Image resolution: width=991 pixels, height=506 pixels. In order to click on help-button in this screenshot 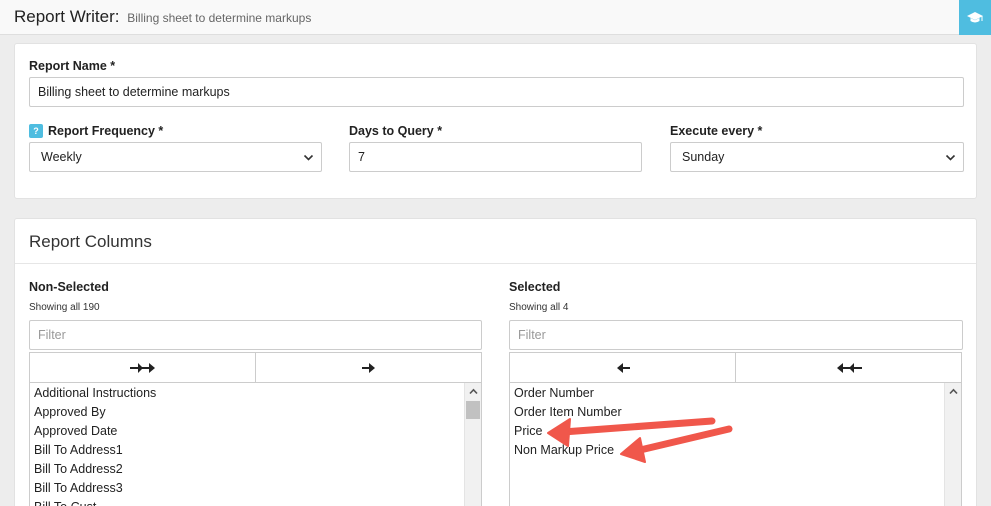, I will do `click(975, 17)`.